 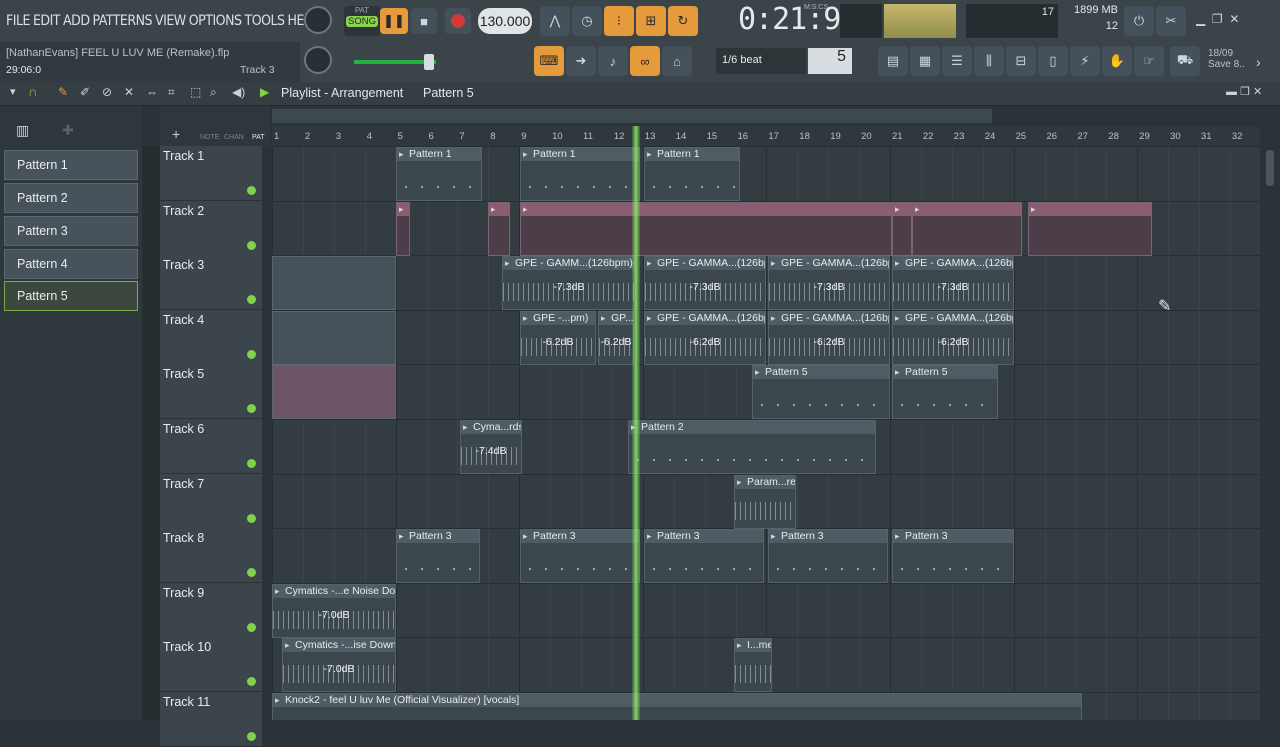 I want to click on clip: Pattern 5, so click(x=945, y=392).